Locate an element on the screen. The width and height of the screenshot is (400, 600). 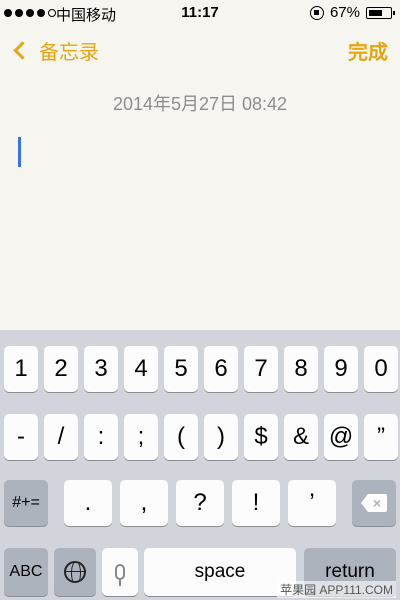
back-button-label: 备忘录 is located at coordinates (69, 53).